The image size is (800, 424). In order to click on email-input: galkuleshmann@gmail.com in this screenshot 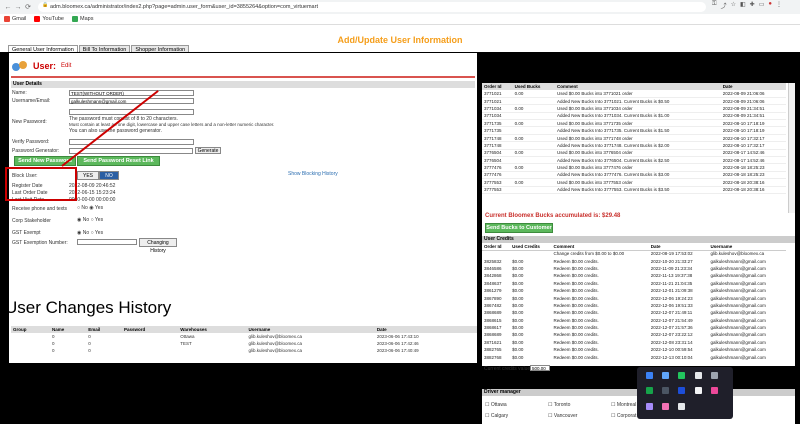, I will do `click(131, 101)`.